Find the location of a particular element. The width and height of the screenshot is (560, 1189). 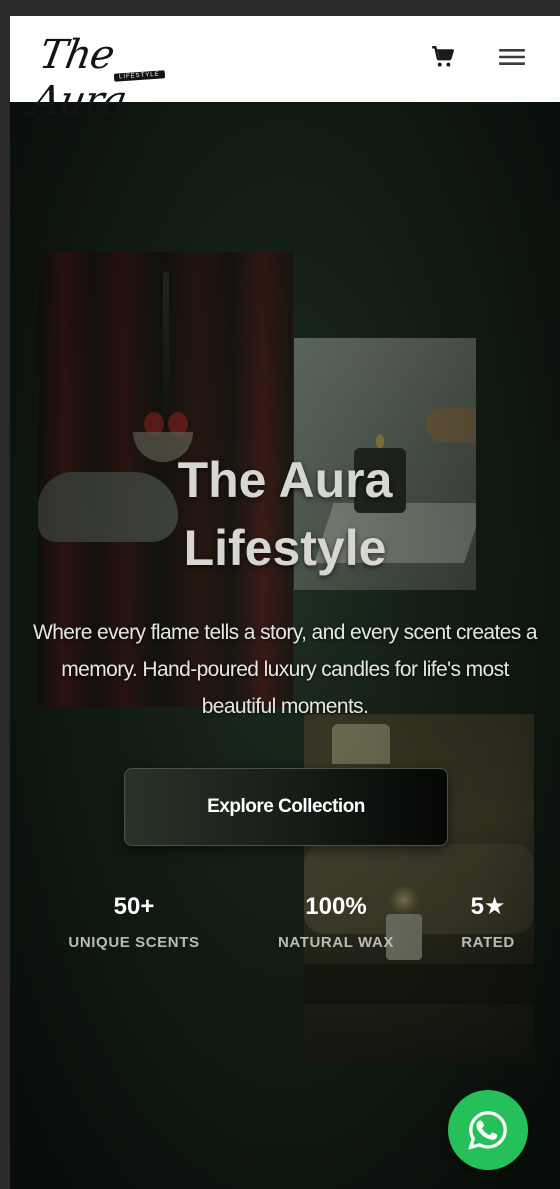

stat-label: Unique Scents is located at coordinates (134, 942).